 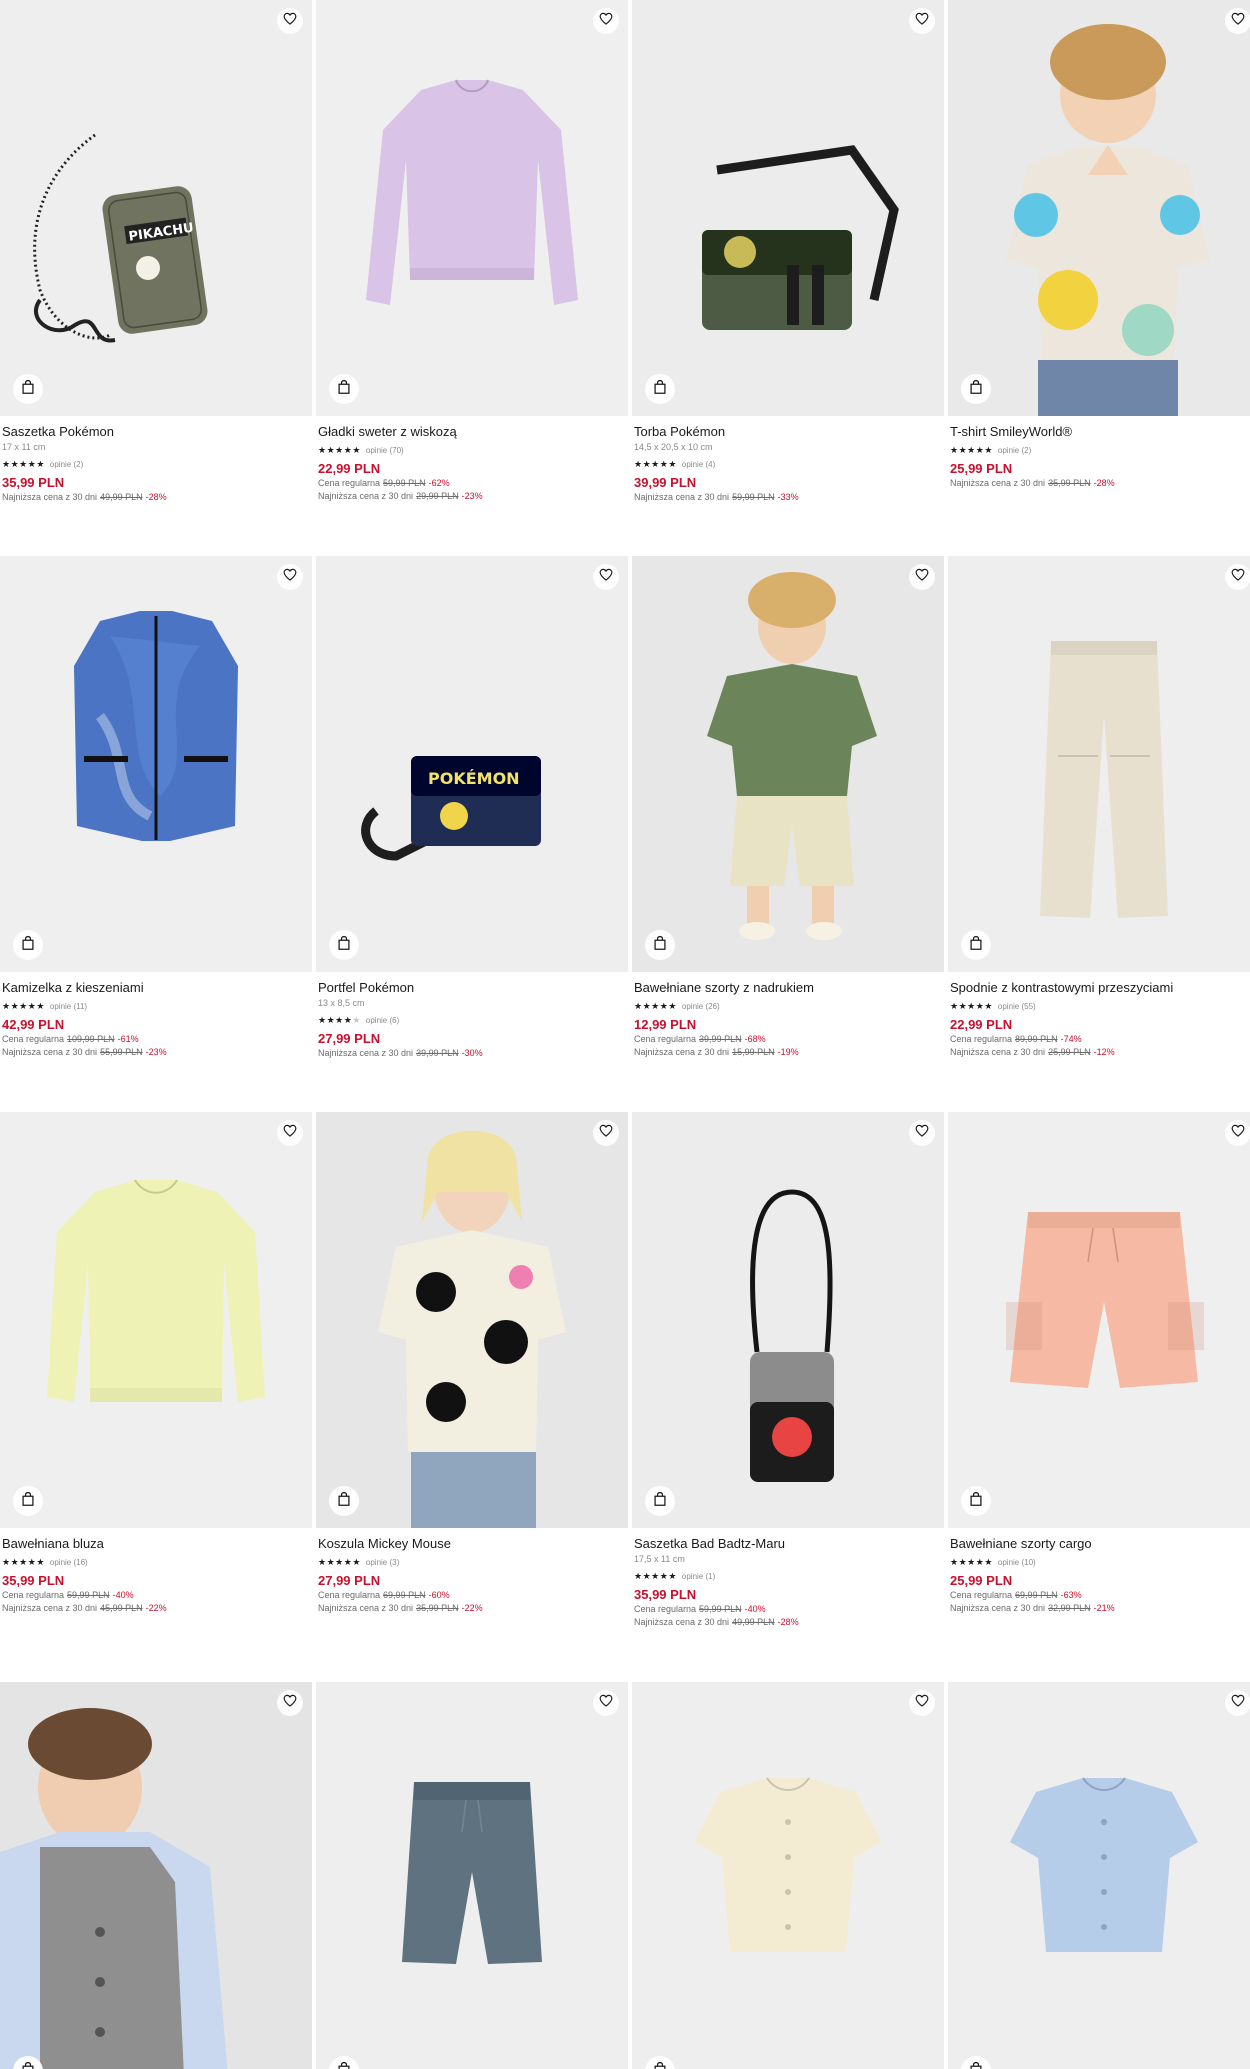 What do you see at coordinates (1100, 431) in the screenshot?
I see `product-name: T-shirt SmileyWorld®` at bounding box center [1100, 431].